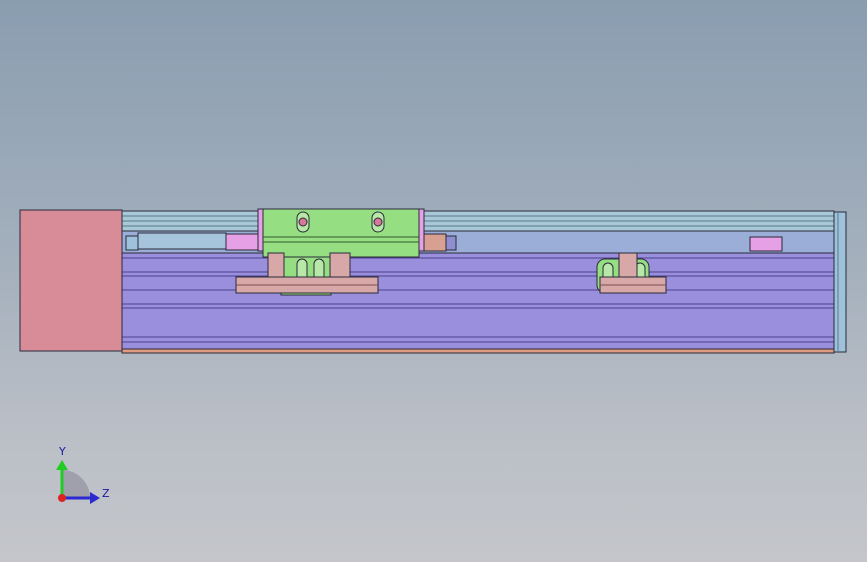  Describe the element at coordinates (478, 301) in the screenshot. I see `base-extrusion` at that location.